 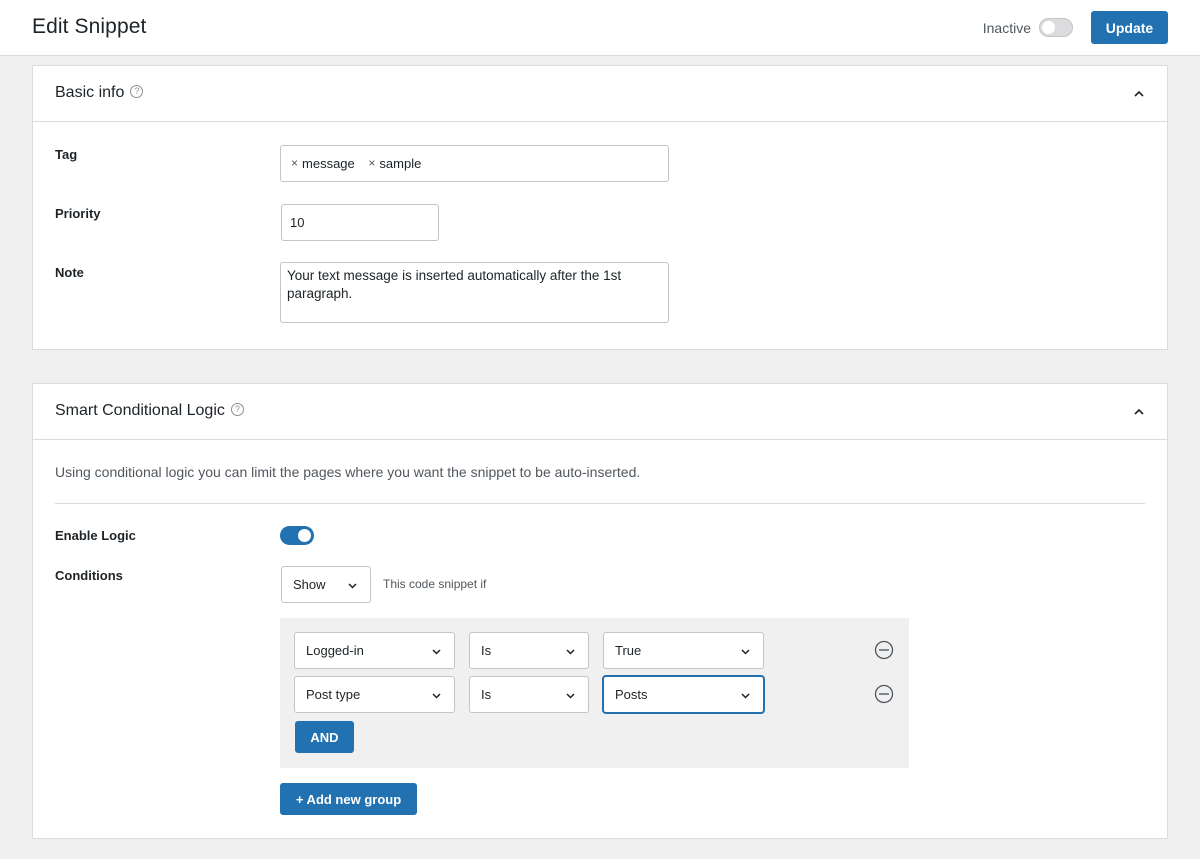 What do you see at coordinates (1056, 27) in the screenshot?
I see `active-toggle` at bounding box center [1056, 27].